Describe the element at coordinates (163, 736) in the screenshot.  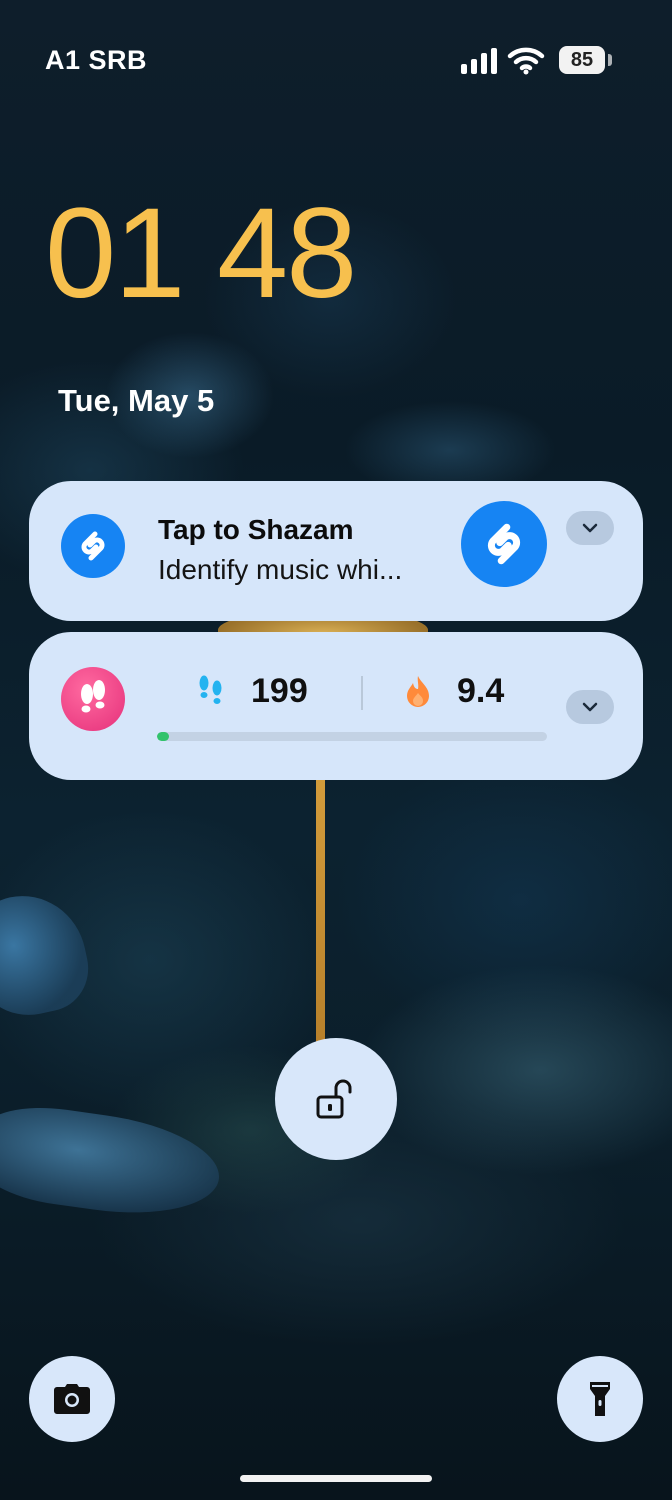
I see `progress-fill` at that location.